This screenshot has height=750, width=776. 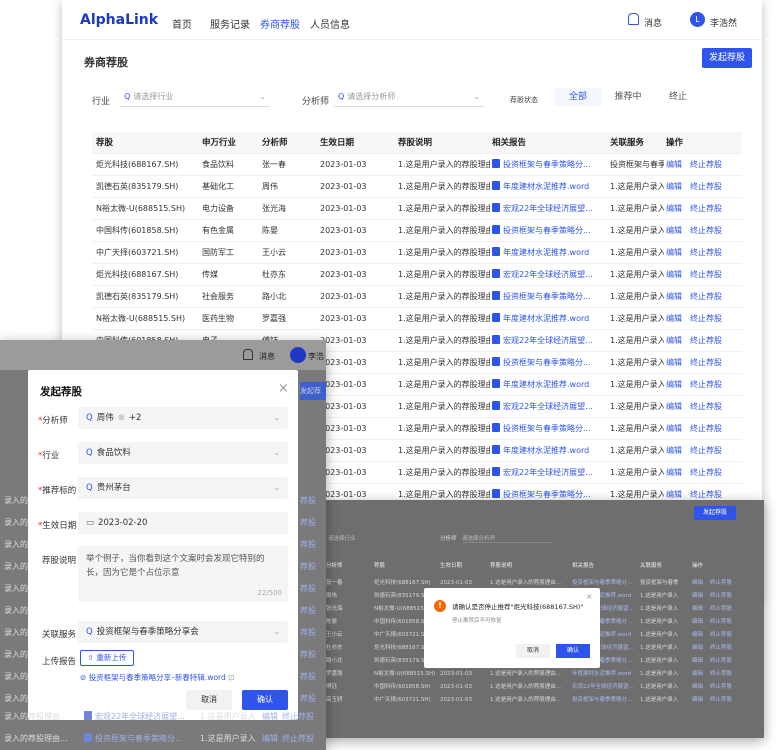 What do you see at coordinates (533, 651) in the screenshot?
I see `confirm-cancel-button: 取消` at bounding box center [533, 651].